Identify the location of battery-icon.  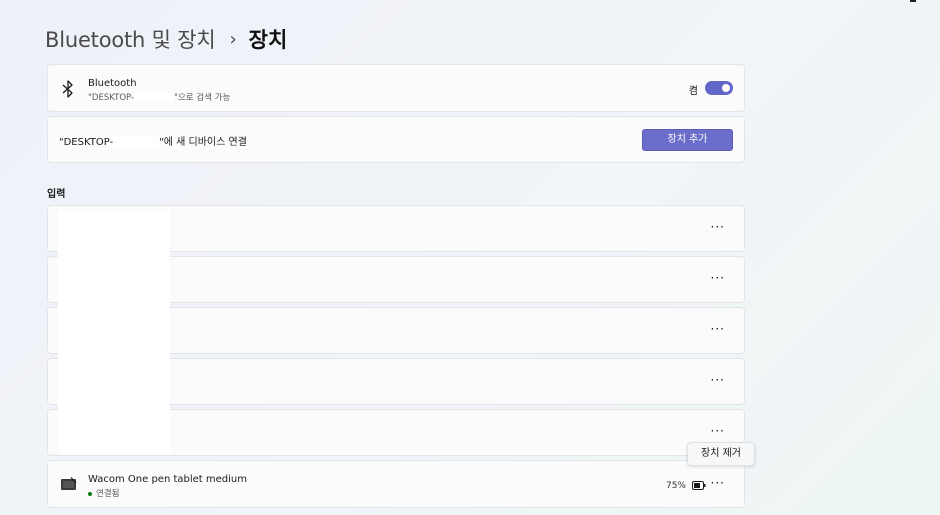
(699, 485).